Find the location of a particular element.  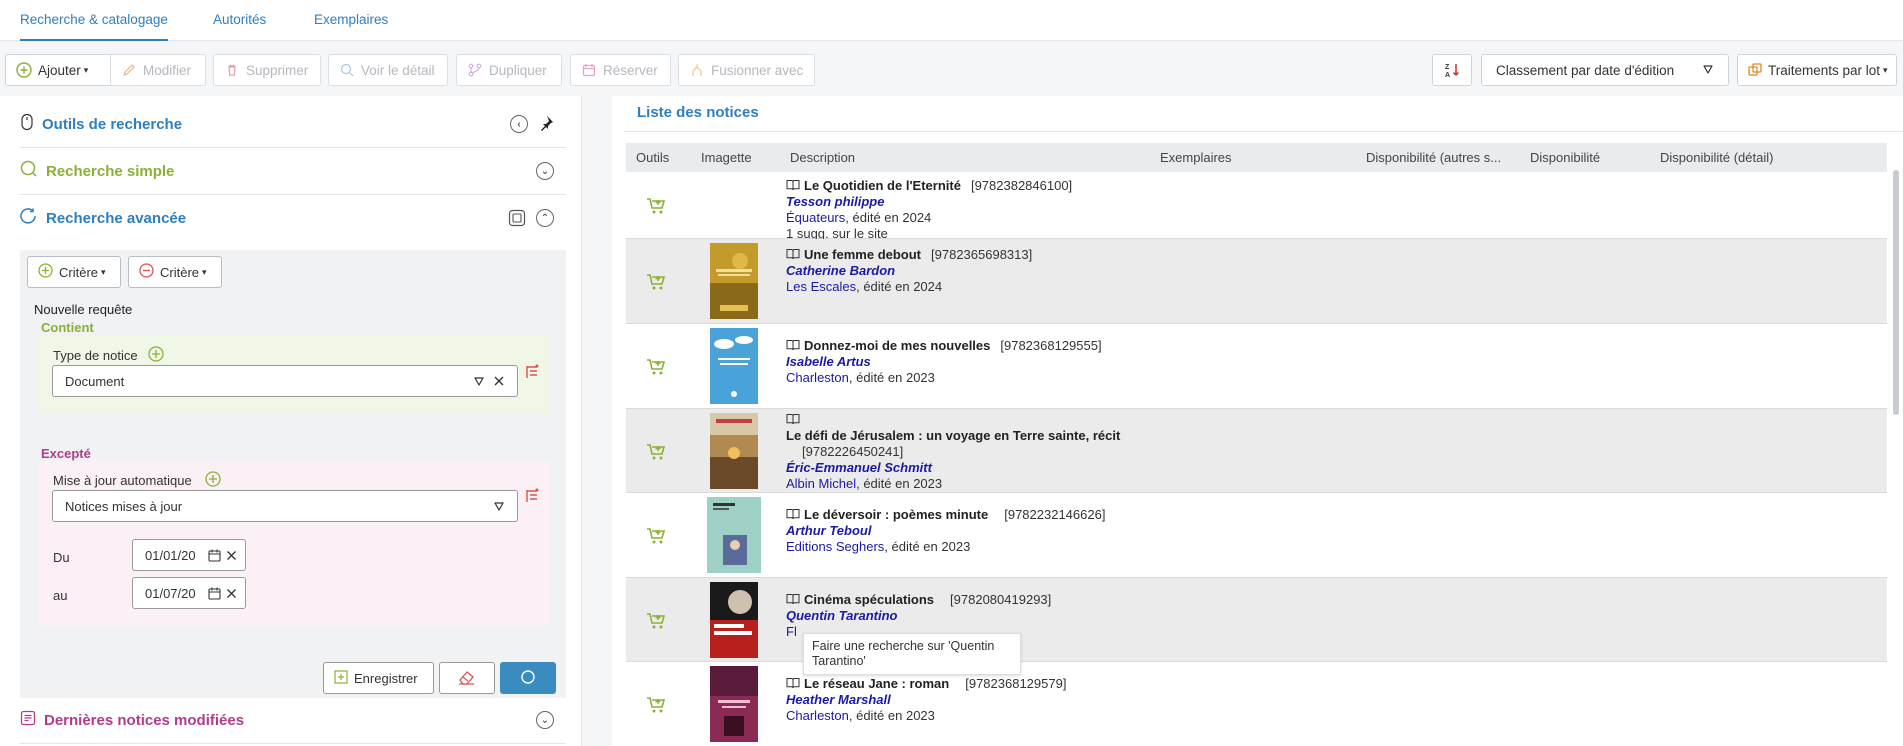

notice-edition: , édité en 2024 is located at coordinates (888, 217).